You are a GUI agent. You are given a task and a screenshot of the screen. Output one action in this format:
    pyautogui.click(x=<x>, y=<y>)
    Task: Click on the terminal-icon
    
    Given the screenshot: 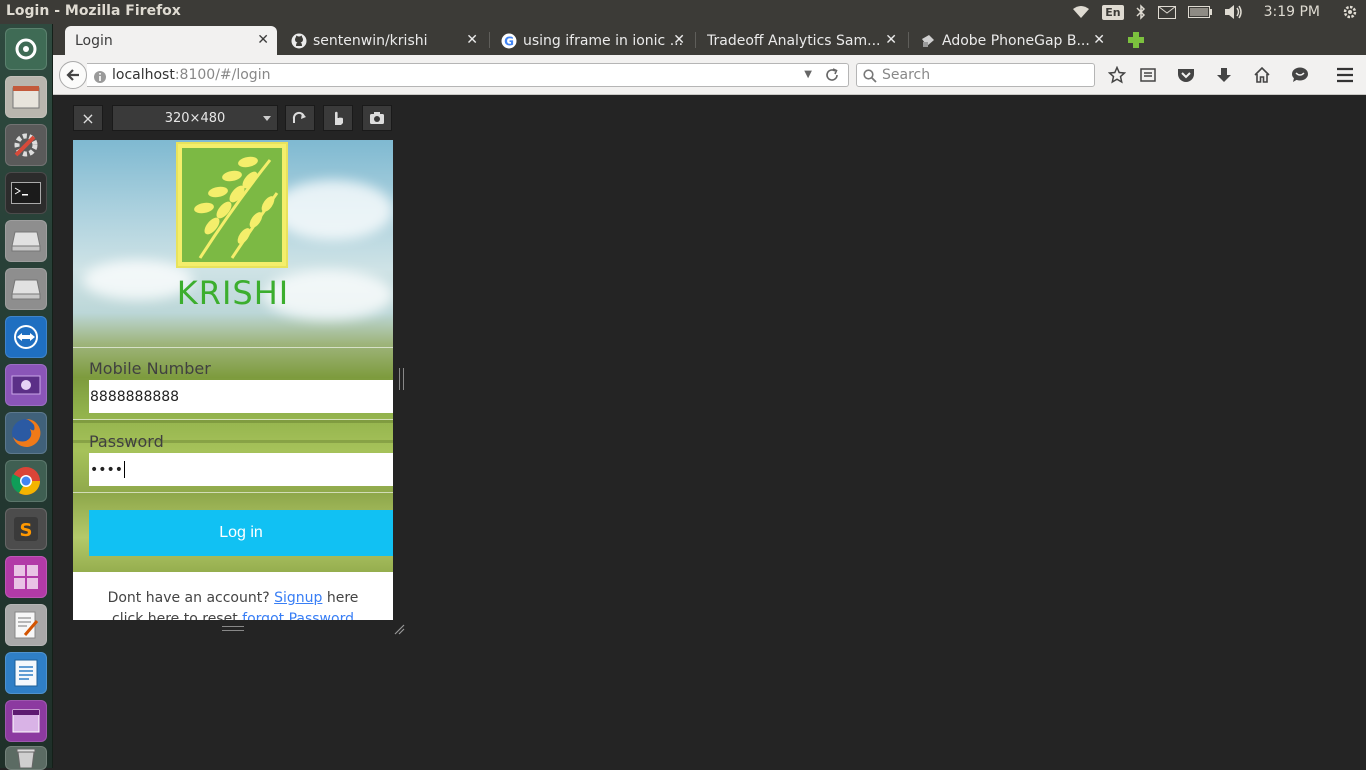 What is the action you would take?
    pyautogui.click(x=26, y=193)
    